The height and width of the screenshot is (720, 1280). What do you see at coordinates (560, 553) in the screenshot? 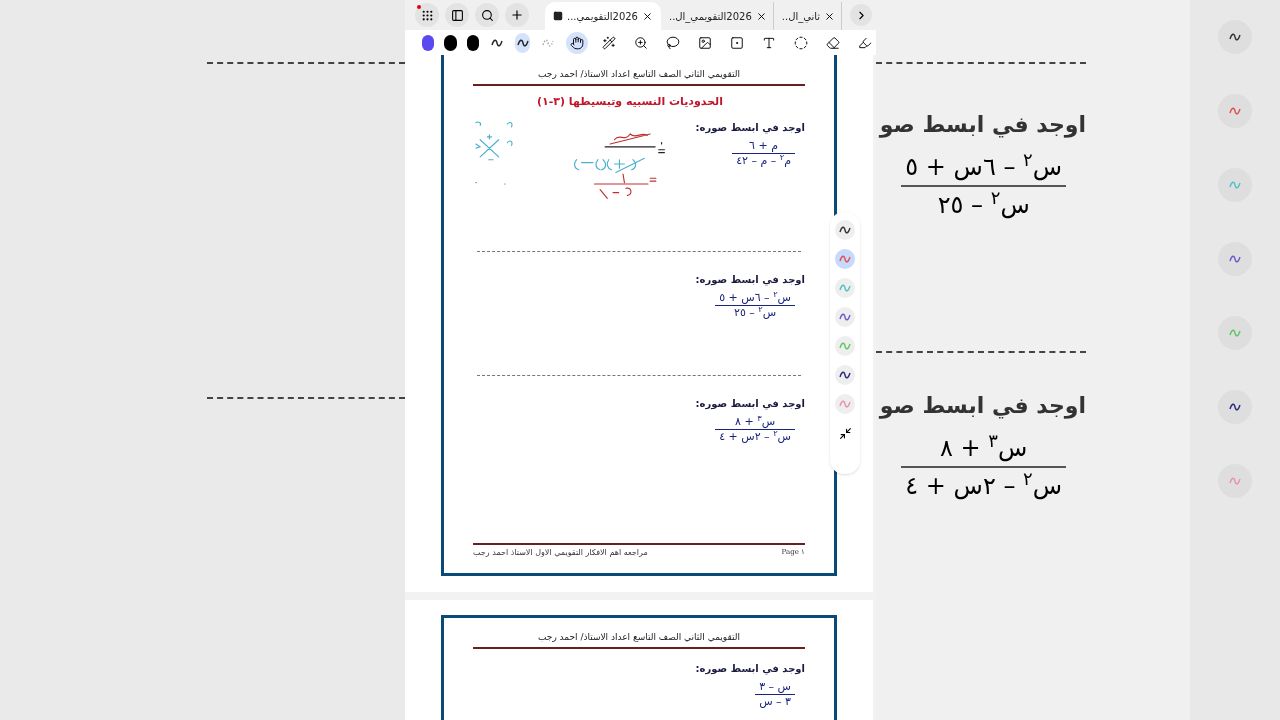
I see `page-footer-text: مراجعه اهم الافكار التقويمي الاول الاستاذ احمد رجب` at bounding box center [560, 553].